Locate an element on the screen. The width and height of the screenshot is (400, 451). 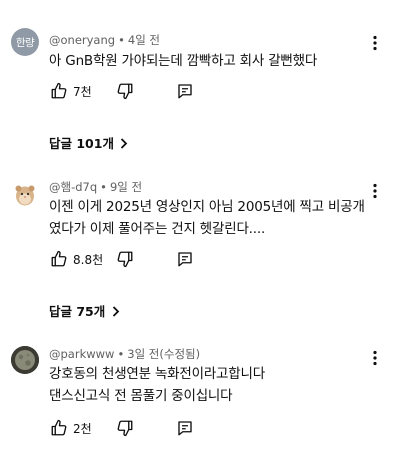
comment-meta: @parkwww • 3일 전(수정됨) is located at coordinates (124, 354).